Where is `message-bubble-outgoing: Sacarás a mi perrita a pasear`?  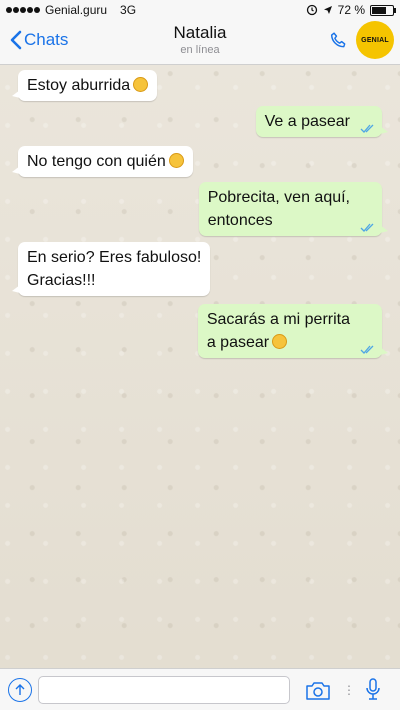 message-bubble-outgoing: Sacarás a mi perrita a pasear is located at coordinates (293, 331).